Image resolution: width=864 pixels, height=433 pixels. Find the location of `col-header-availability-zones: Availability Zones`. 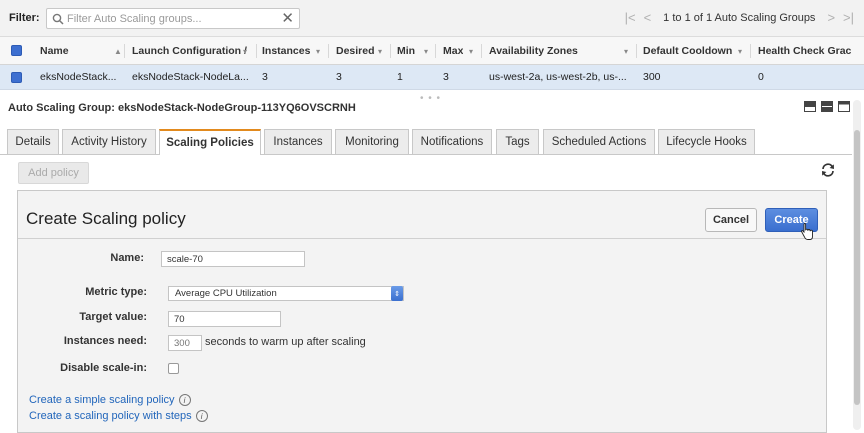

col-header-availability-zones: Availability Zones is located at coordinates (533, 50).